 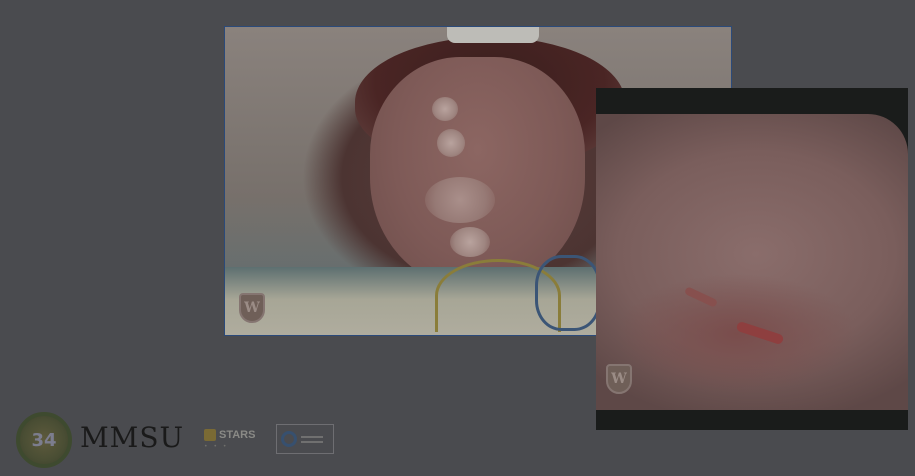 I want to click on stars-badge-title: STARS, so click(x=237, y=434).